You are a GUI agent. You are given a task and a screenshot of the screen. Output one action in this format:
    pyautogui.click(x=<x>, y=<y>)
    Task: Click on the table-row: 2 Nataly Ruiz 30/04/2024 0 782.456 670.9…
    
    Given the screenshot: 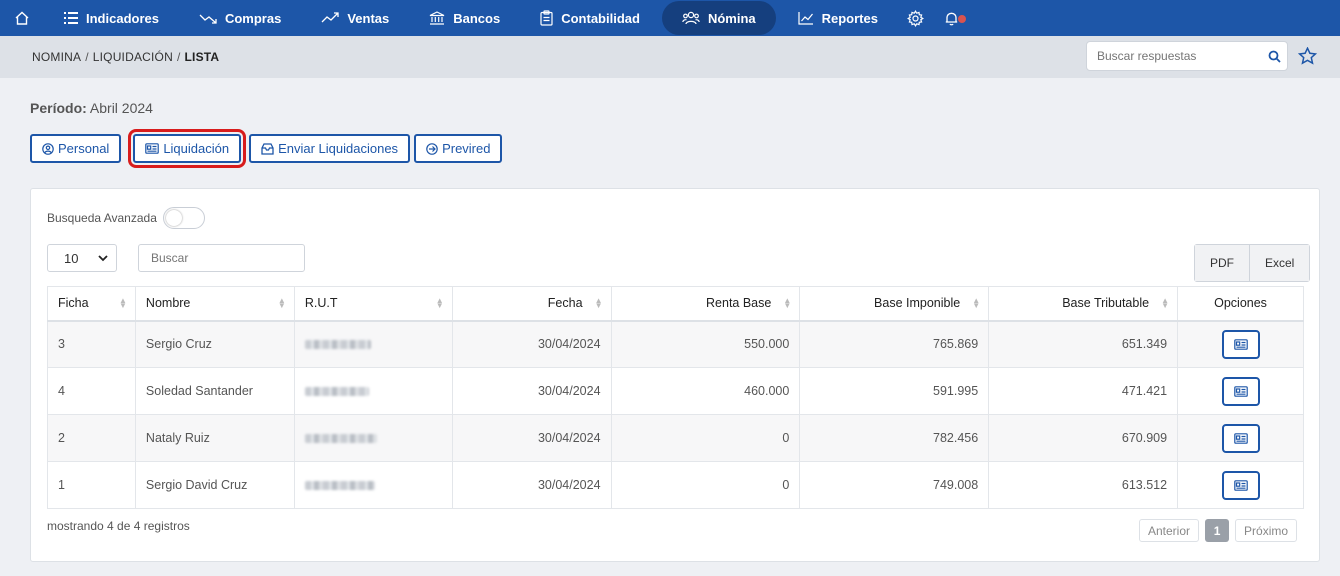 What is the action you would take?
    pyautogui.click(x=675, y=438)
    